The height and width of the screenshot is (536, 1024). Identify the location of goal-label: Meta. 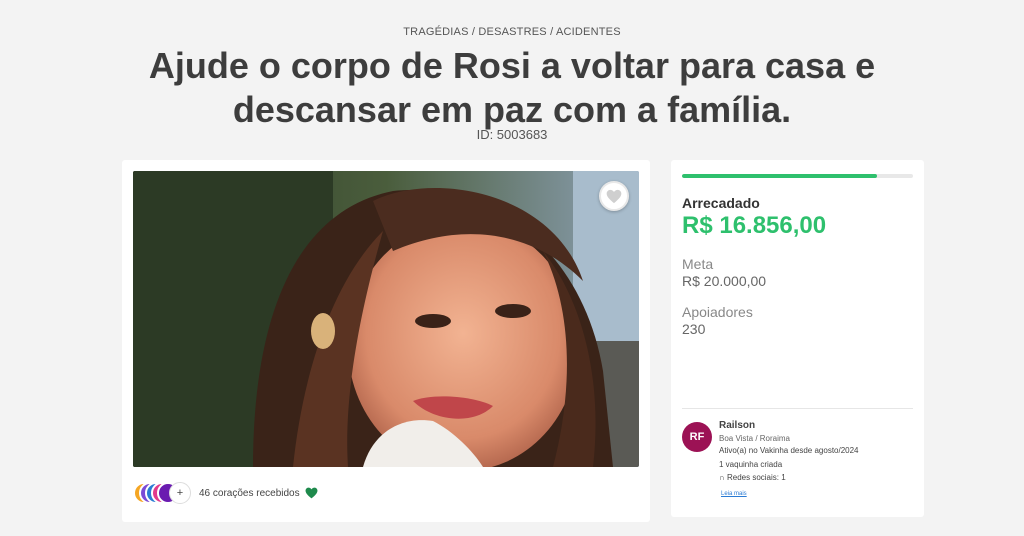
(698, 264).